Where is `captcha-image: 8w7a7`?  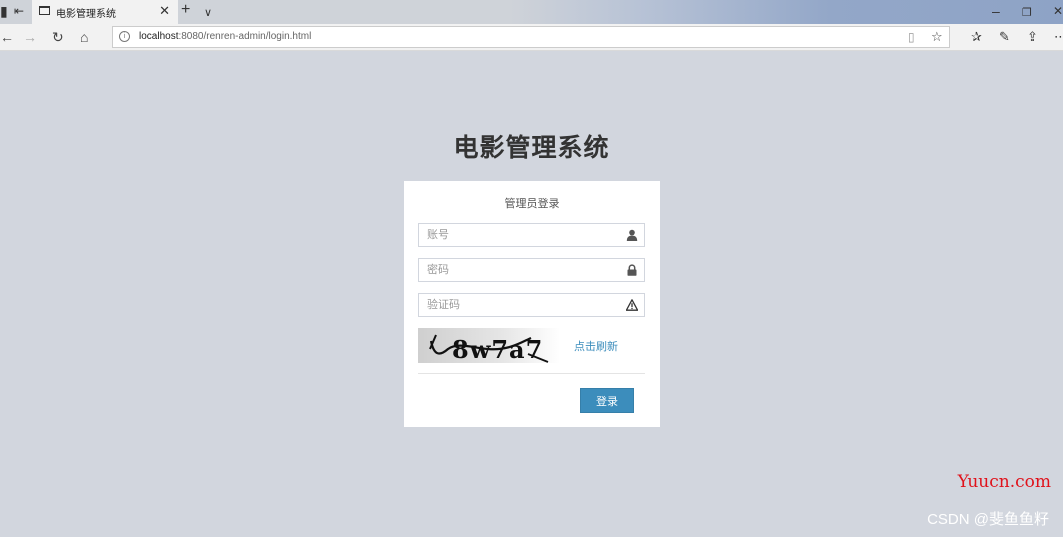 captcha-image: 8w7a7 is located at coordinates (489, 345).